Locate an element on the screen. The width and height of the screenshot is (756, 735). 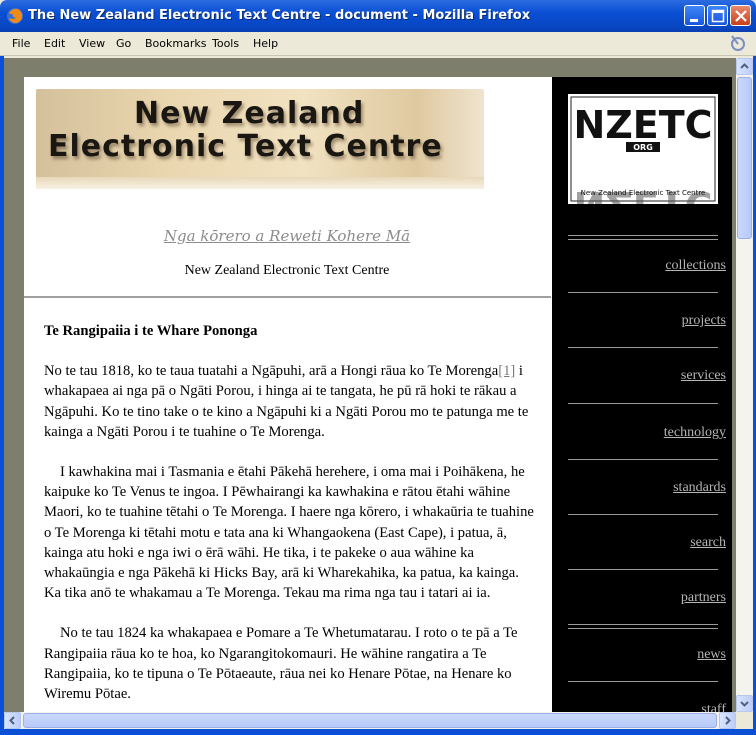
close-icon is located at coordinates (741, 16).